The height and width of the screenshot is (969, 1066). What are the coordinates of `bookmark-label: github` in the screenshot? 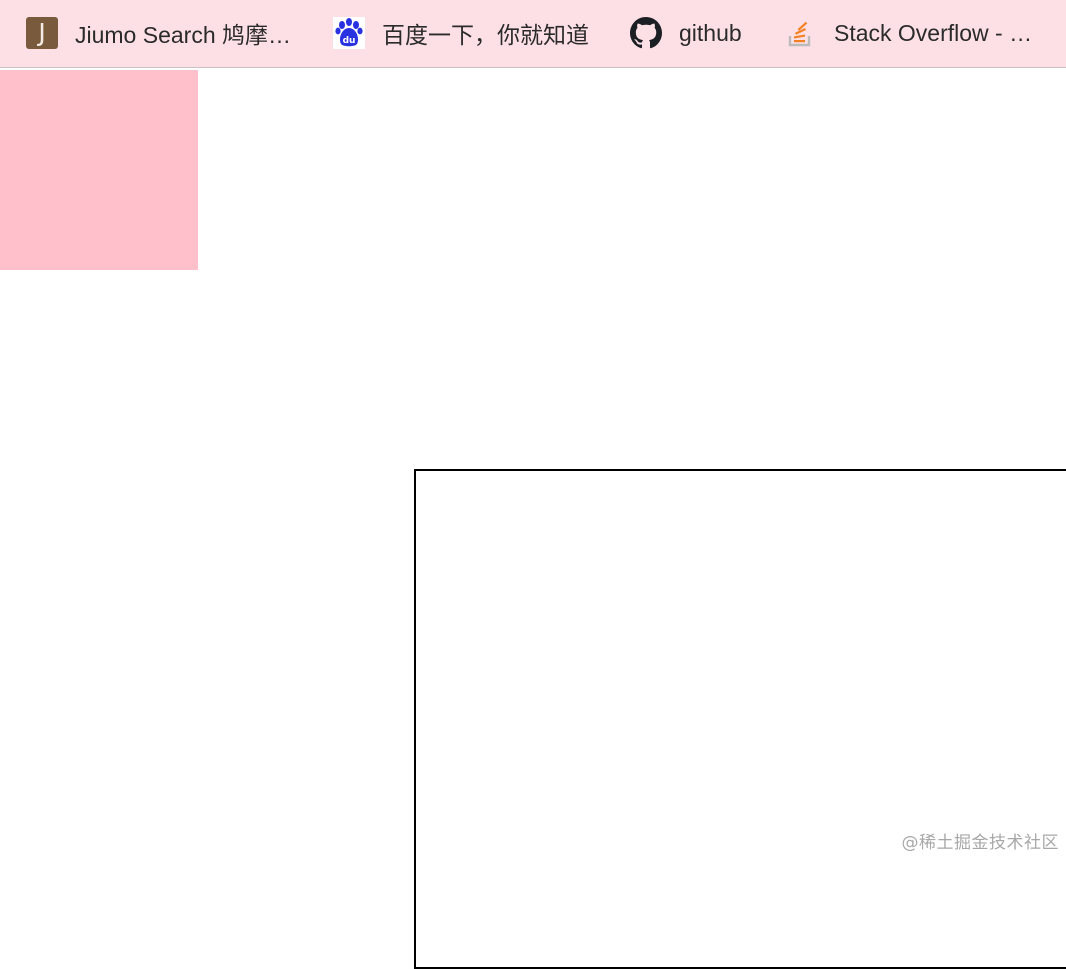 It's located at (710, 33).